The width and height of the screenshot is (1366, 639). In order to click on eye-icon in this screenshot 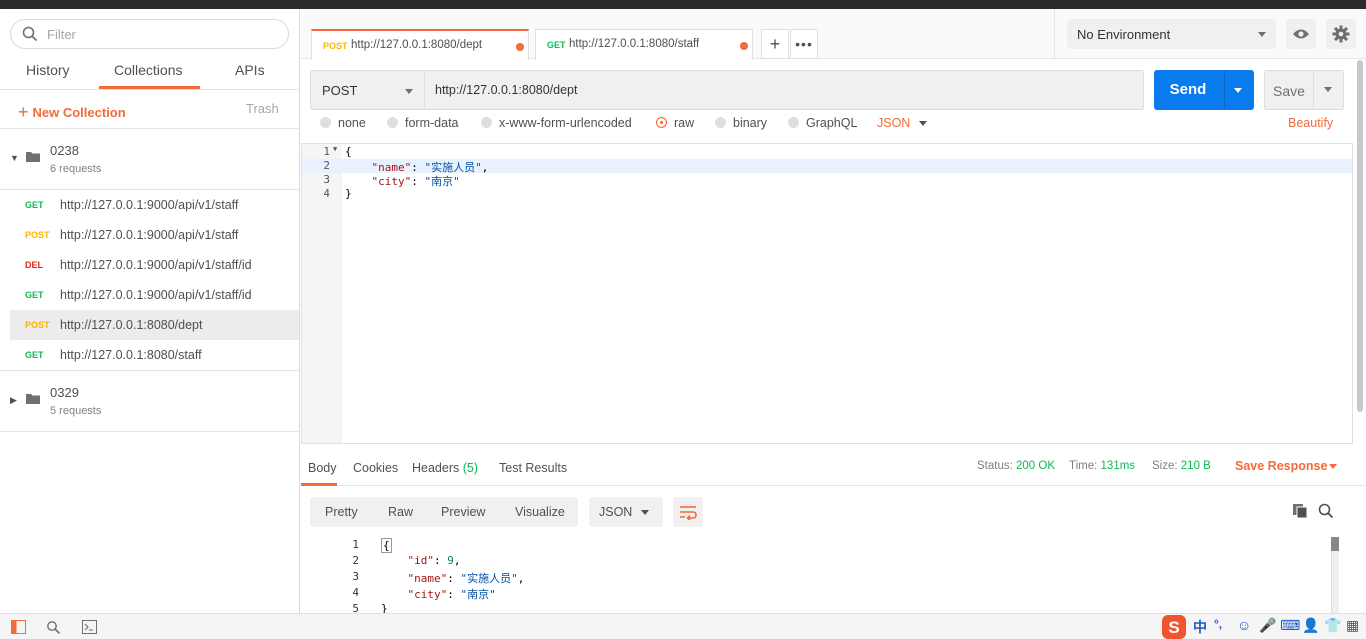, I will do `click(1301, 34)`.